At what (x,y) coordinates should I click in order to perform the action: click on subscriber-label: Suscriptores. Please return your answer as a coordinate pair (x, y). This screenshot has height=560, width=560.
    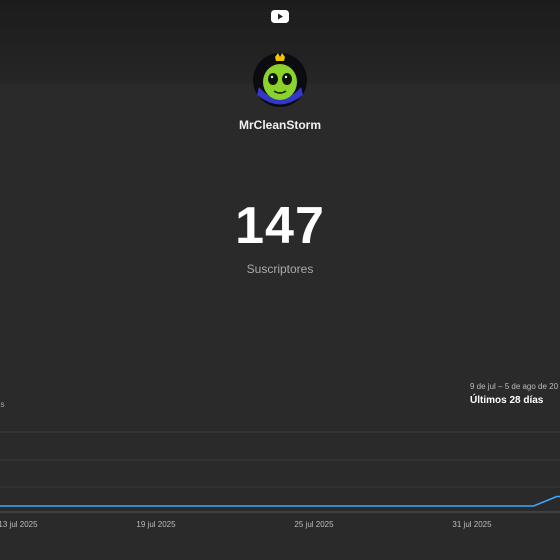
    Looking at the image, I should click on (280, 269).